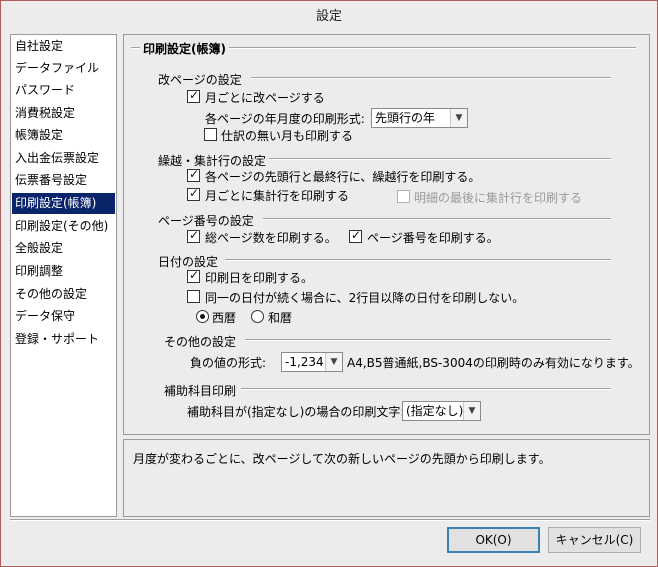 The height and width of the screenshot is (567, 658). Describe the element at coordinates (265, 98) in the screenshot. I see `monthly-break-label: 月ごとに改ページする` at that location.